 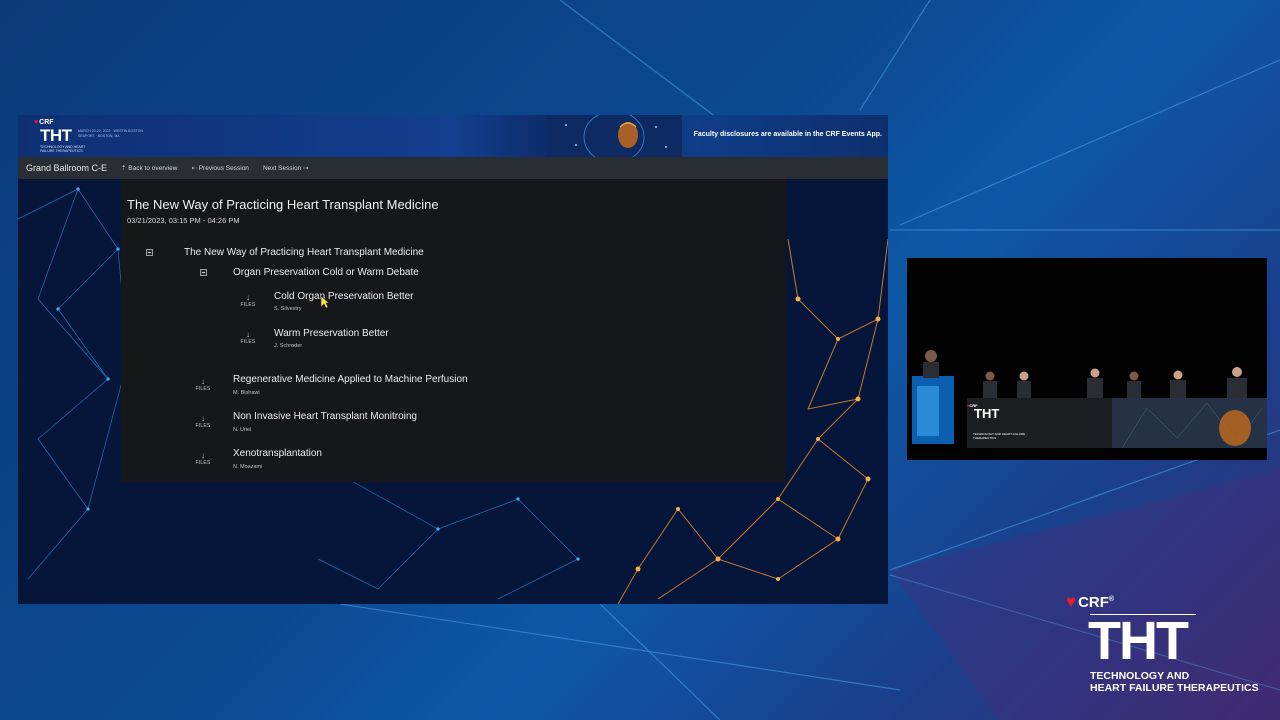 What do you see at coordinates (248, 467) in the screenshot?
I see `talk-author: N. Moazami` at bounding box center [248, 467].